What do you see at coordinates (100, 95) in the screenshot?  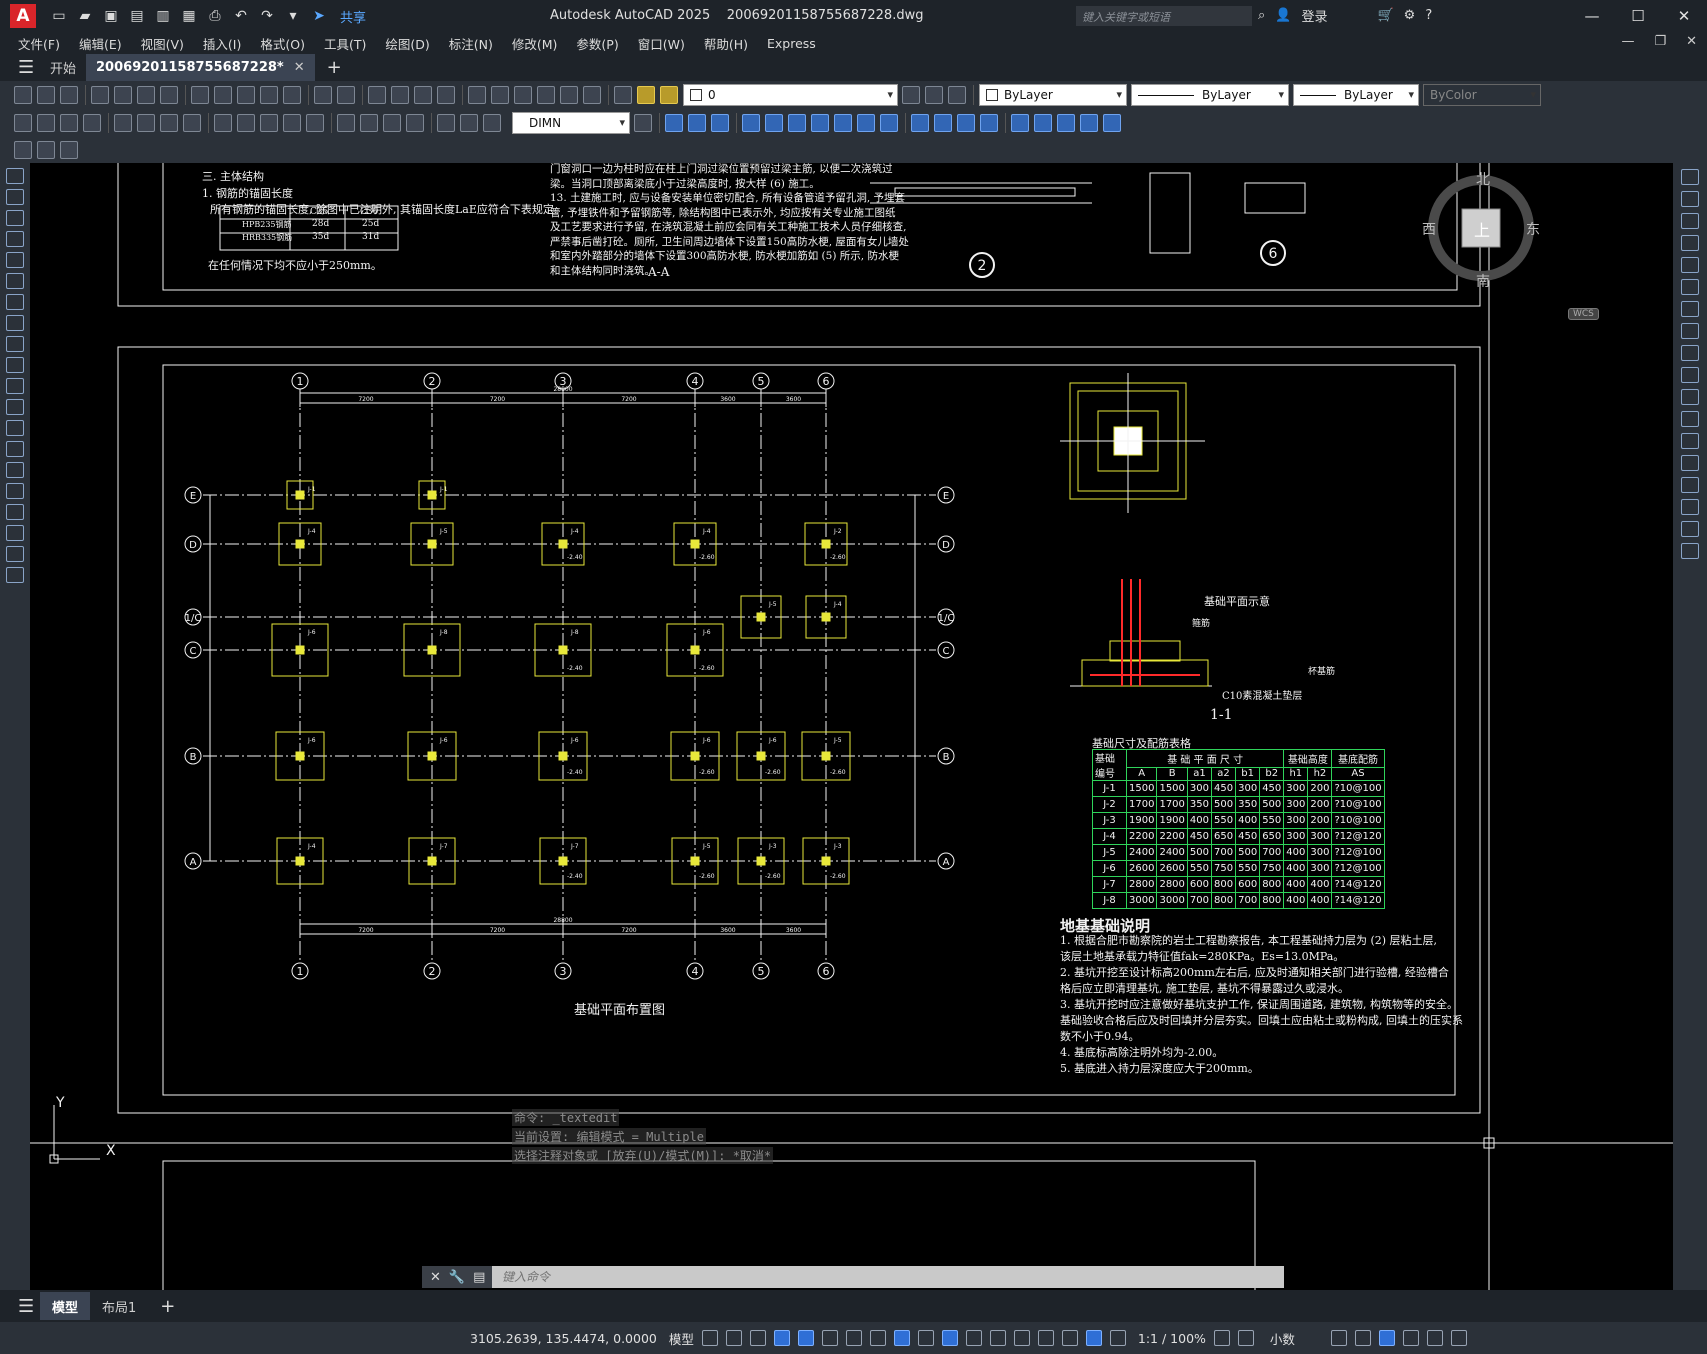 I see `plot-icon` at bounding box center [100, 95].